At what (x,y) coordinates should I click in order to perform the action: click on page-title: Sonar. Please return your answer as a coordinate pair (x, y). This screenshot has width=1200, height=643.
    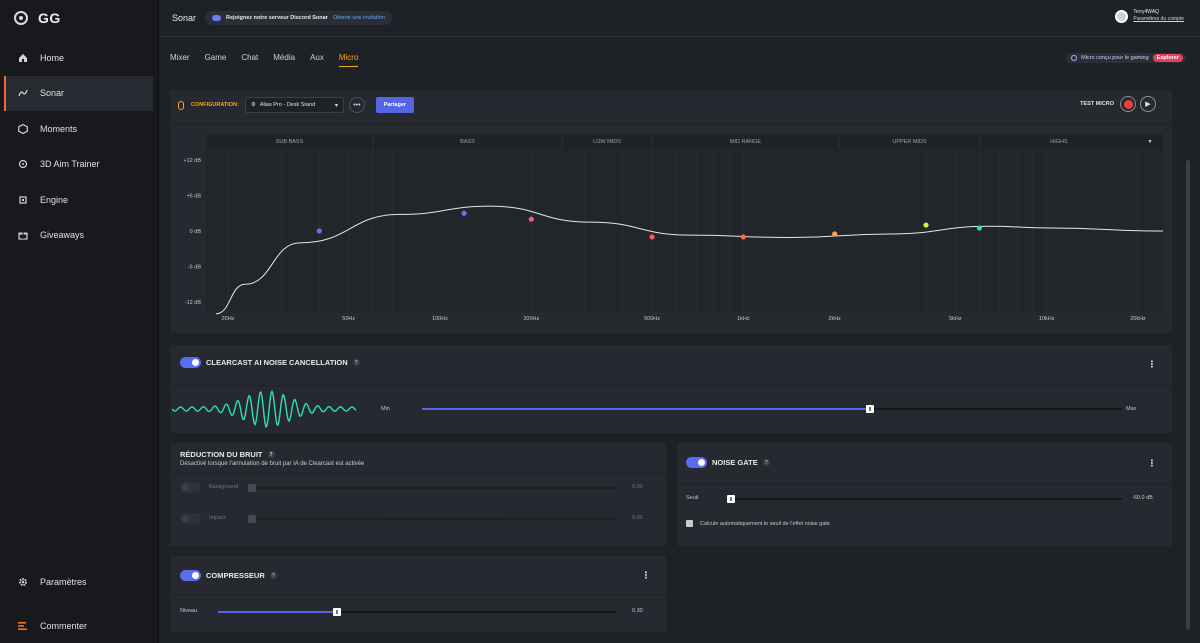
    Looking at the image, I should click on (184, 18).